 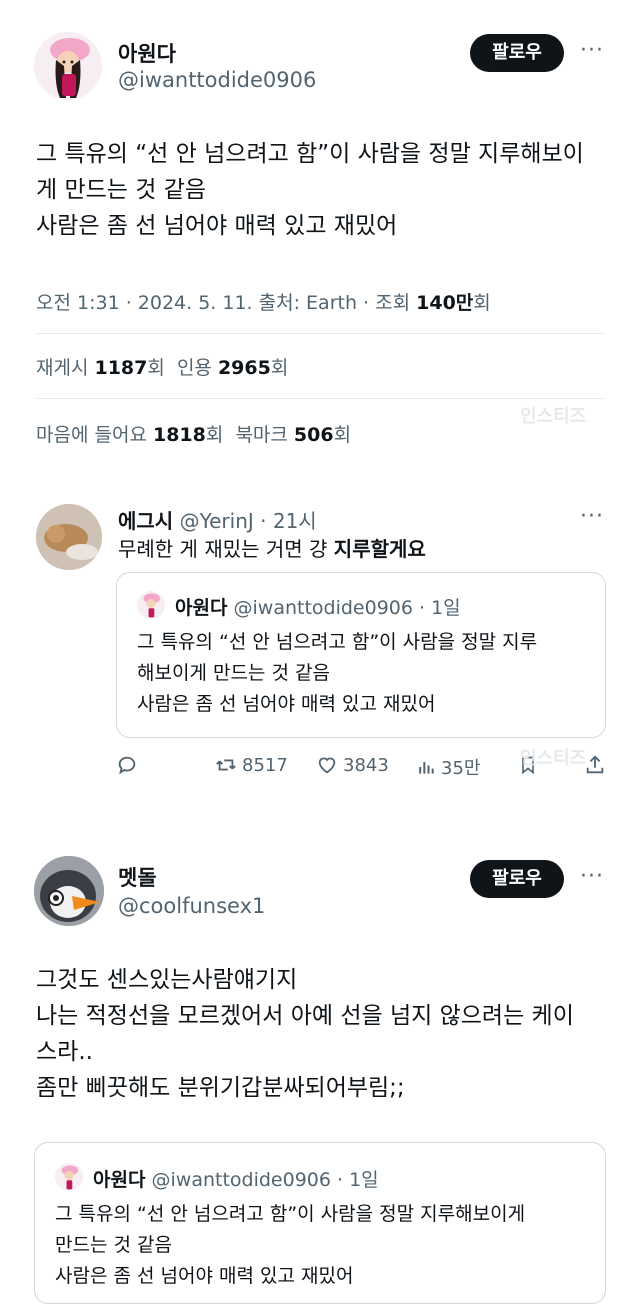 What do you see at coordinates (379, 549) in the screenshot?
I see `reply-text-bold: 지루할게요` at bounding box center [379, 549].